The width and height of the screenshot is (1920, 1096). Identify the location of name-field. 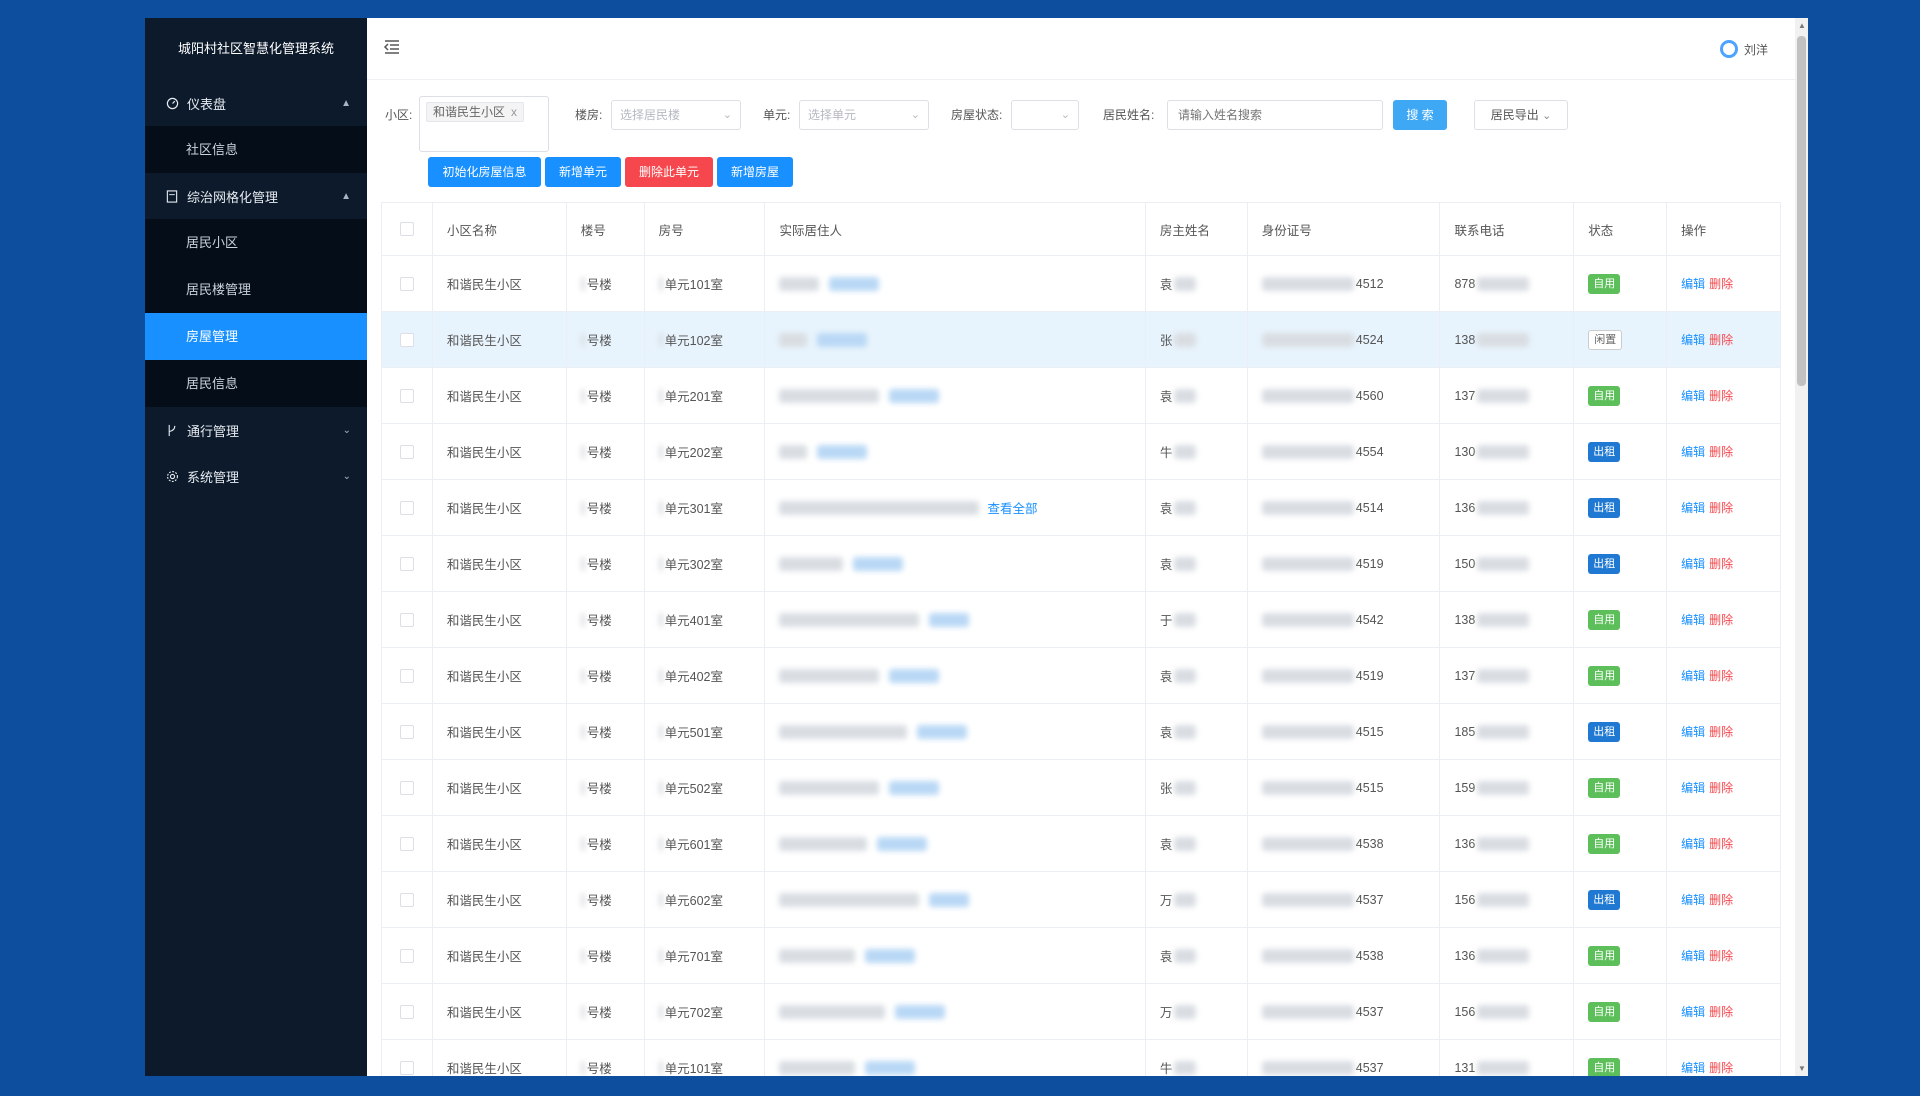
(1275, 115).